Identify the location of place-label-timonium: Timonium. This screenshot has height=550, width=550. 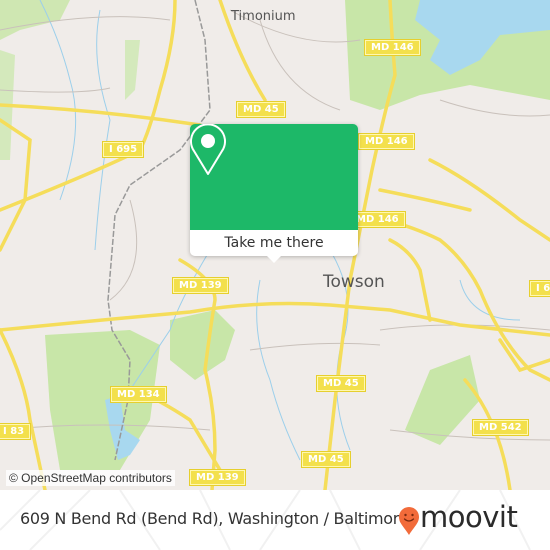
(263, 16).